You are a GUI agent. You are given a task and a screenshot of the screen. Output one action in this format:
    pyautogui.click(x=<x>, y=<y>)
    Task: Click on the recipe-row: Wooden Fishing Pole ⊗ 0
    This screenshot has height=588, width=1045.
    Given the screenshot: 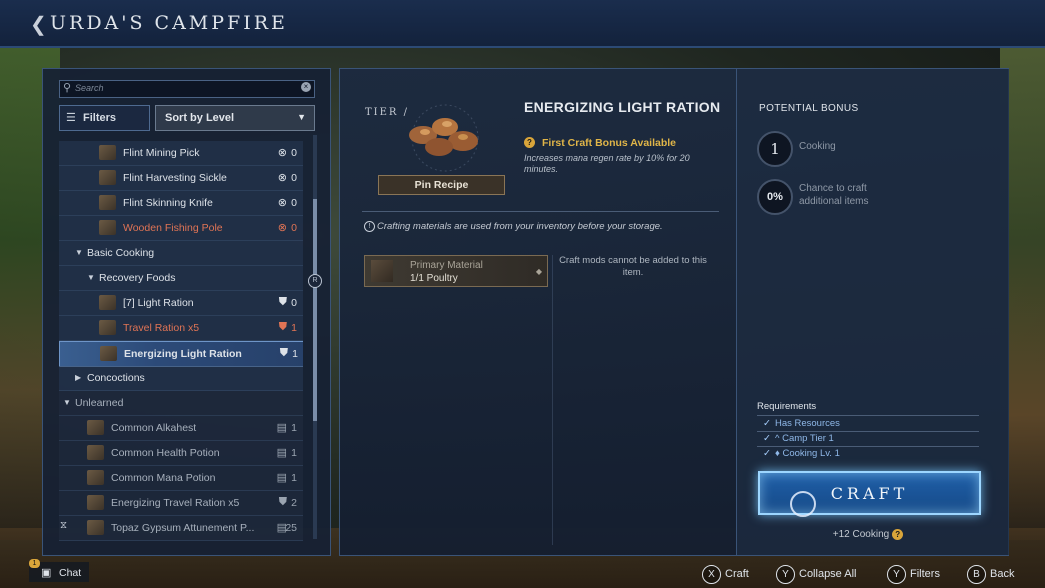 What is the action you would take?
    pyautogui.click(x=181, y=228)
    